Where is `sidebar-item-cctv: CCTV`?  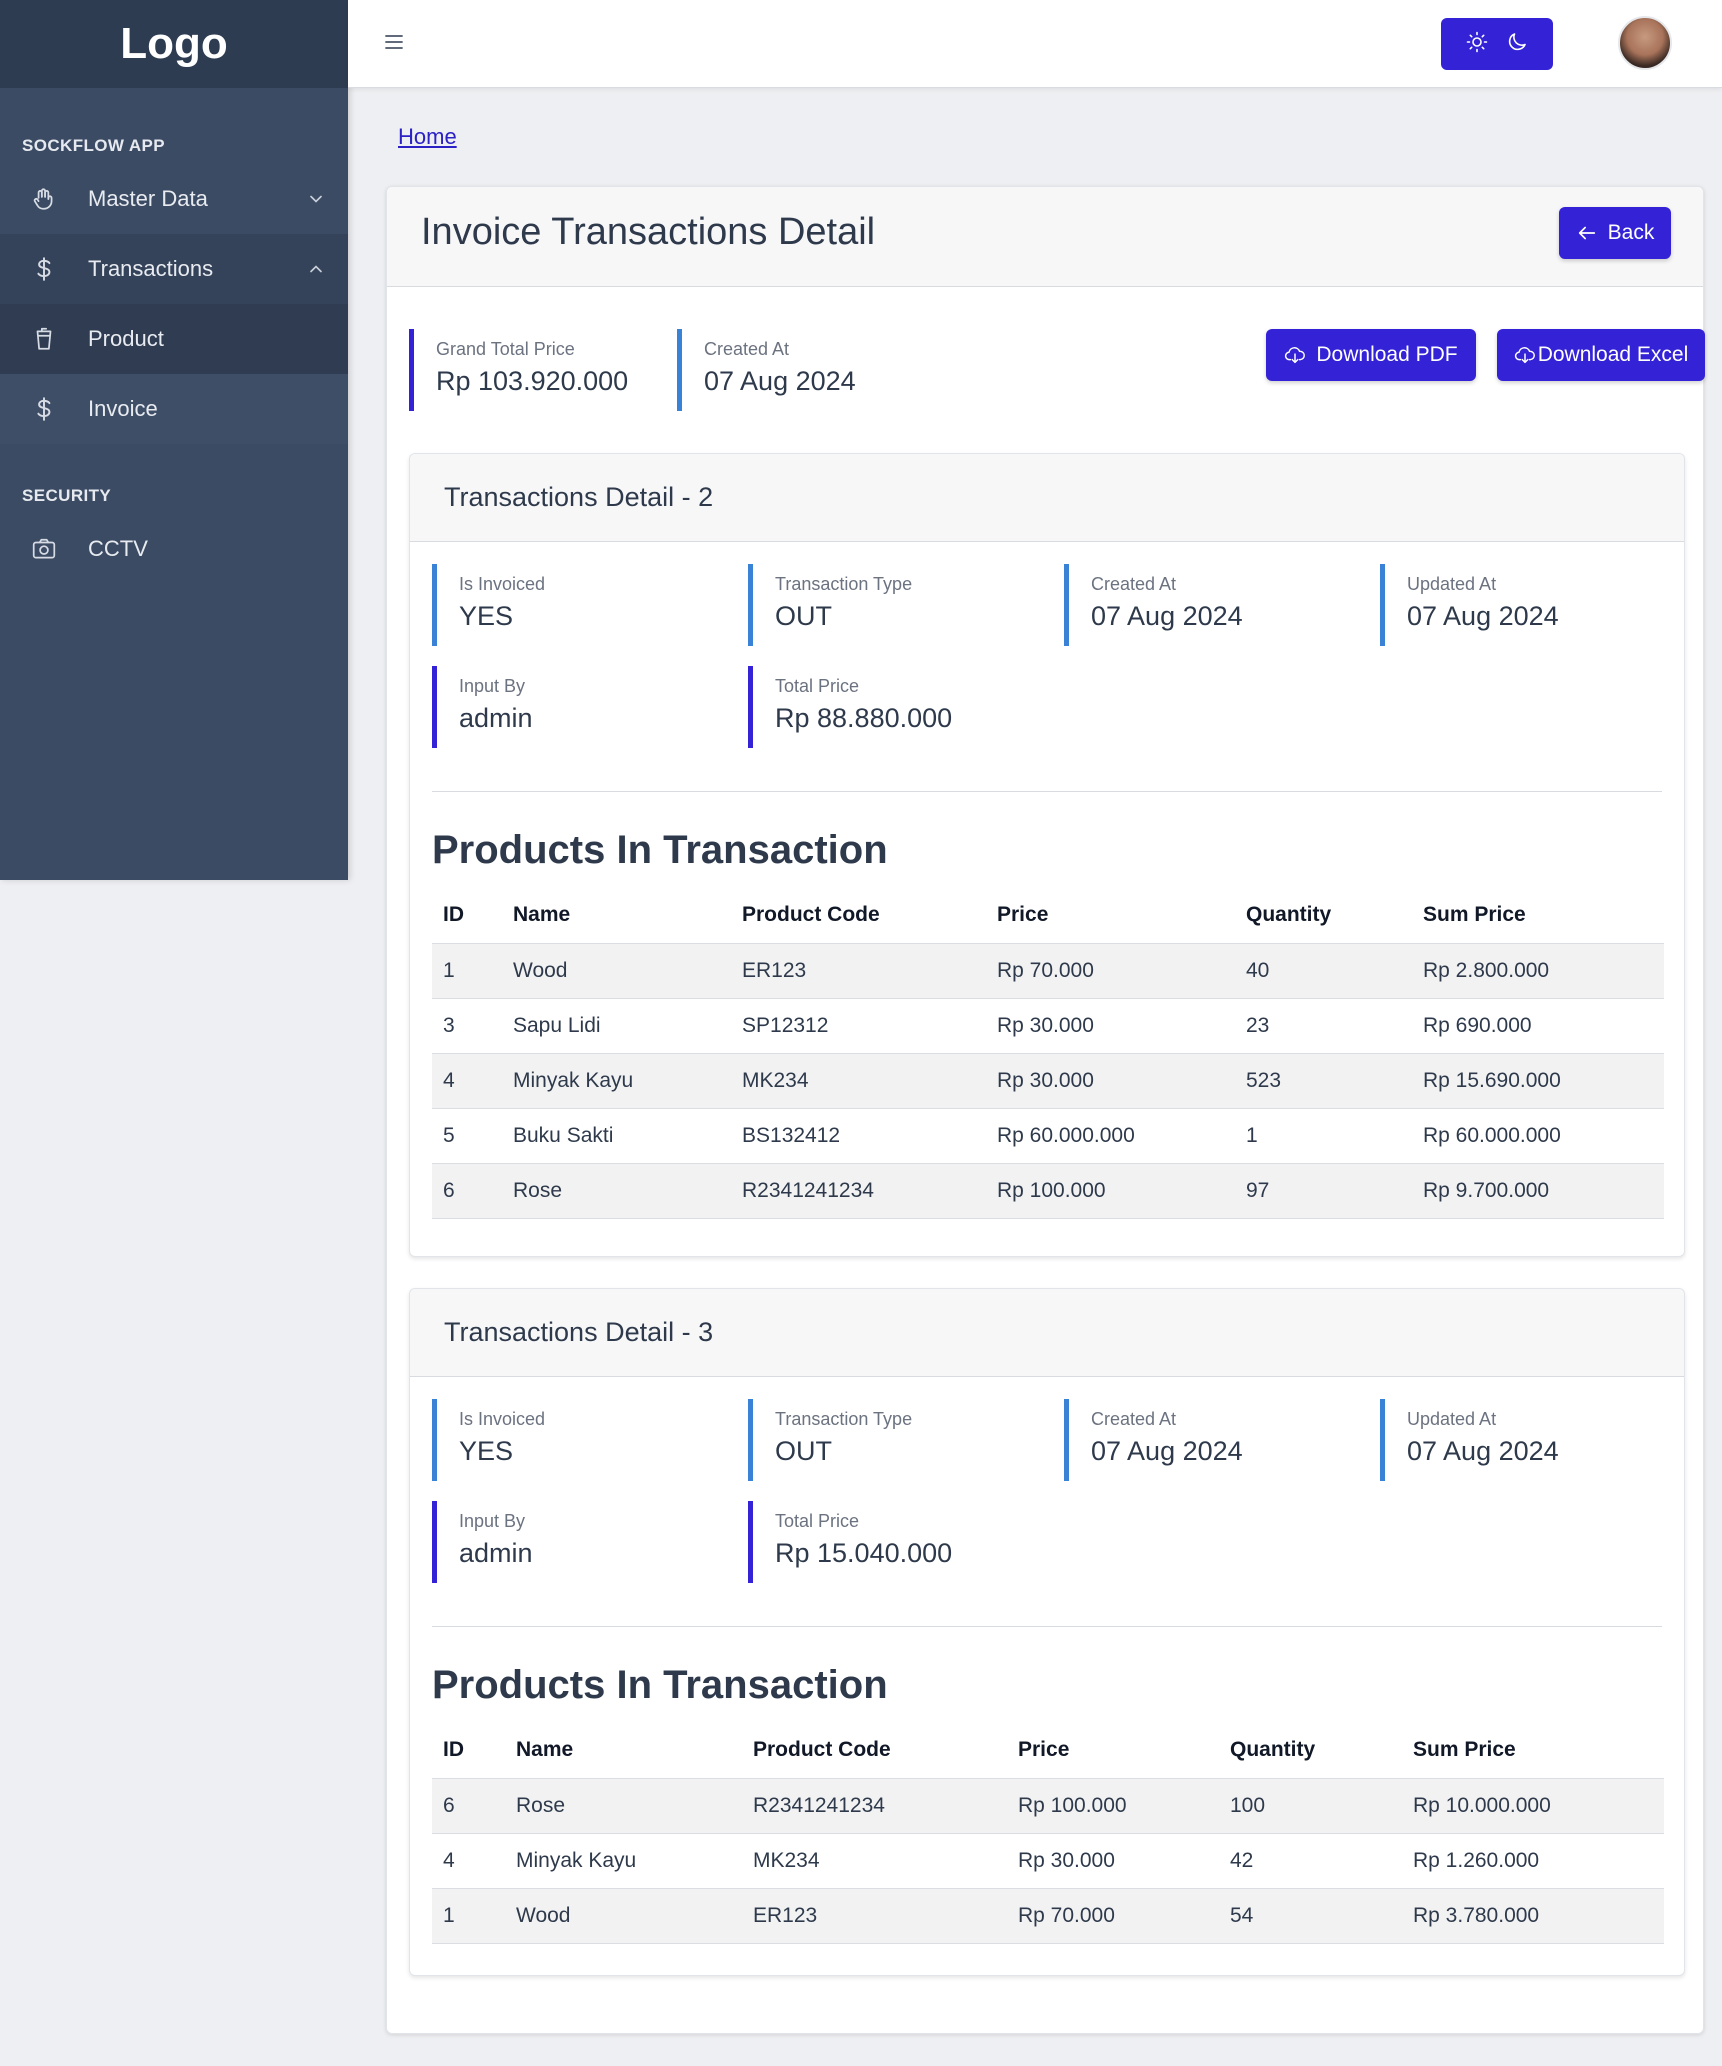 sidebar-item-cctv: CCTV is located at coordinates (174, 549).